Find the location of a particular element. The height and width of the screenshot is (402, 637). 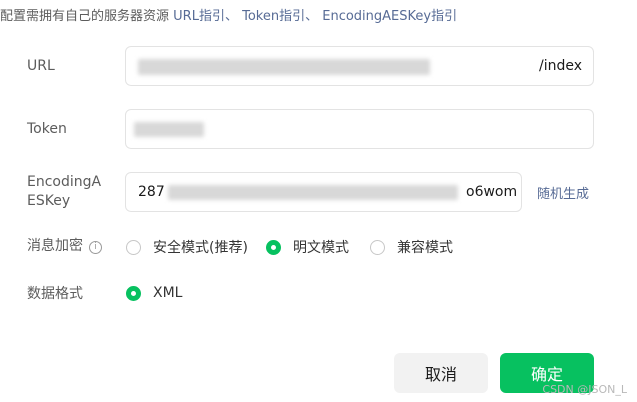

encryption-label-text: 消息加密 is located at coordinates (55, 246).